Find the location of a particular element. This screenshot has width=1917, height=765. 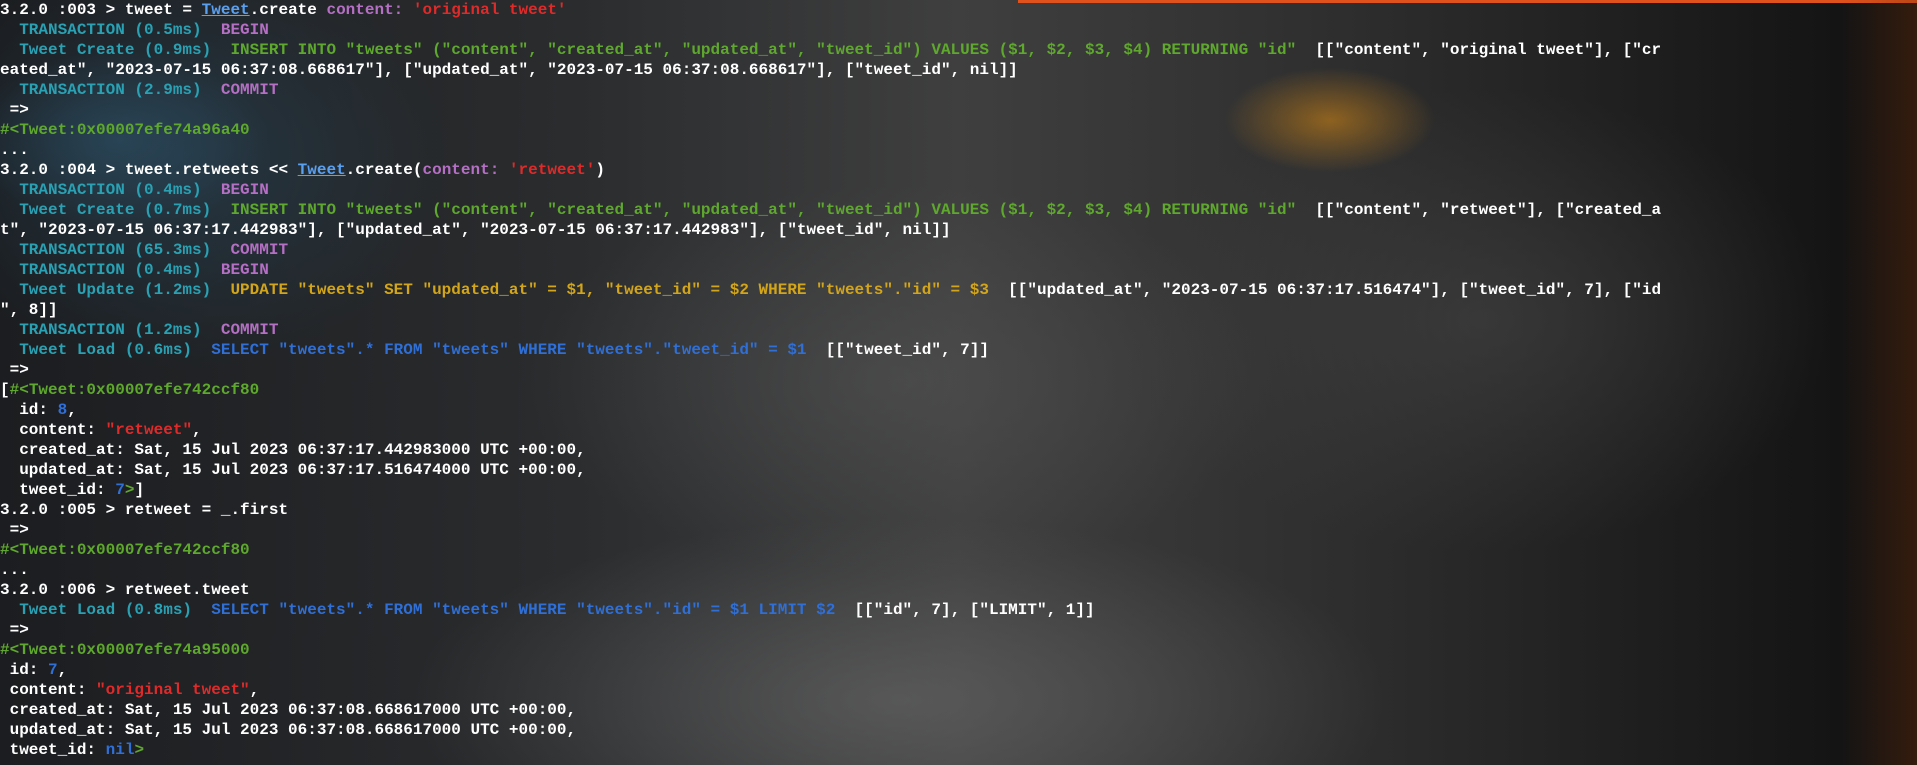

terminal-text-segment: Tweet Load (0.6ms) is located at coordinates (106, 350).